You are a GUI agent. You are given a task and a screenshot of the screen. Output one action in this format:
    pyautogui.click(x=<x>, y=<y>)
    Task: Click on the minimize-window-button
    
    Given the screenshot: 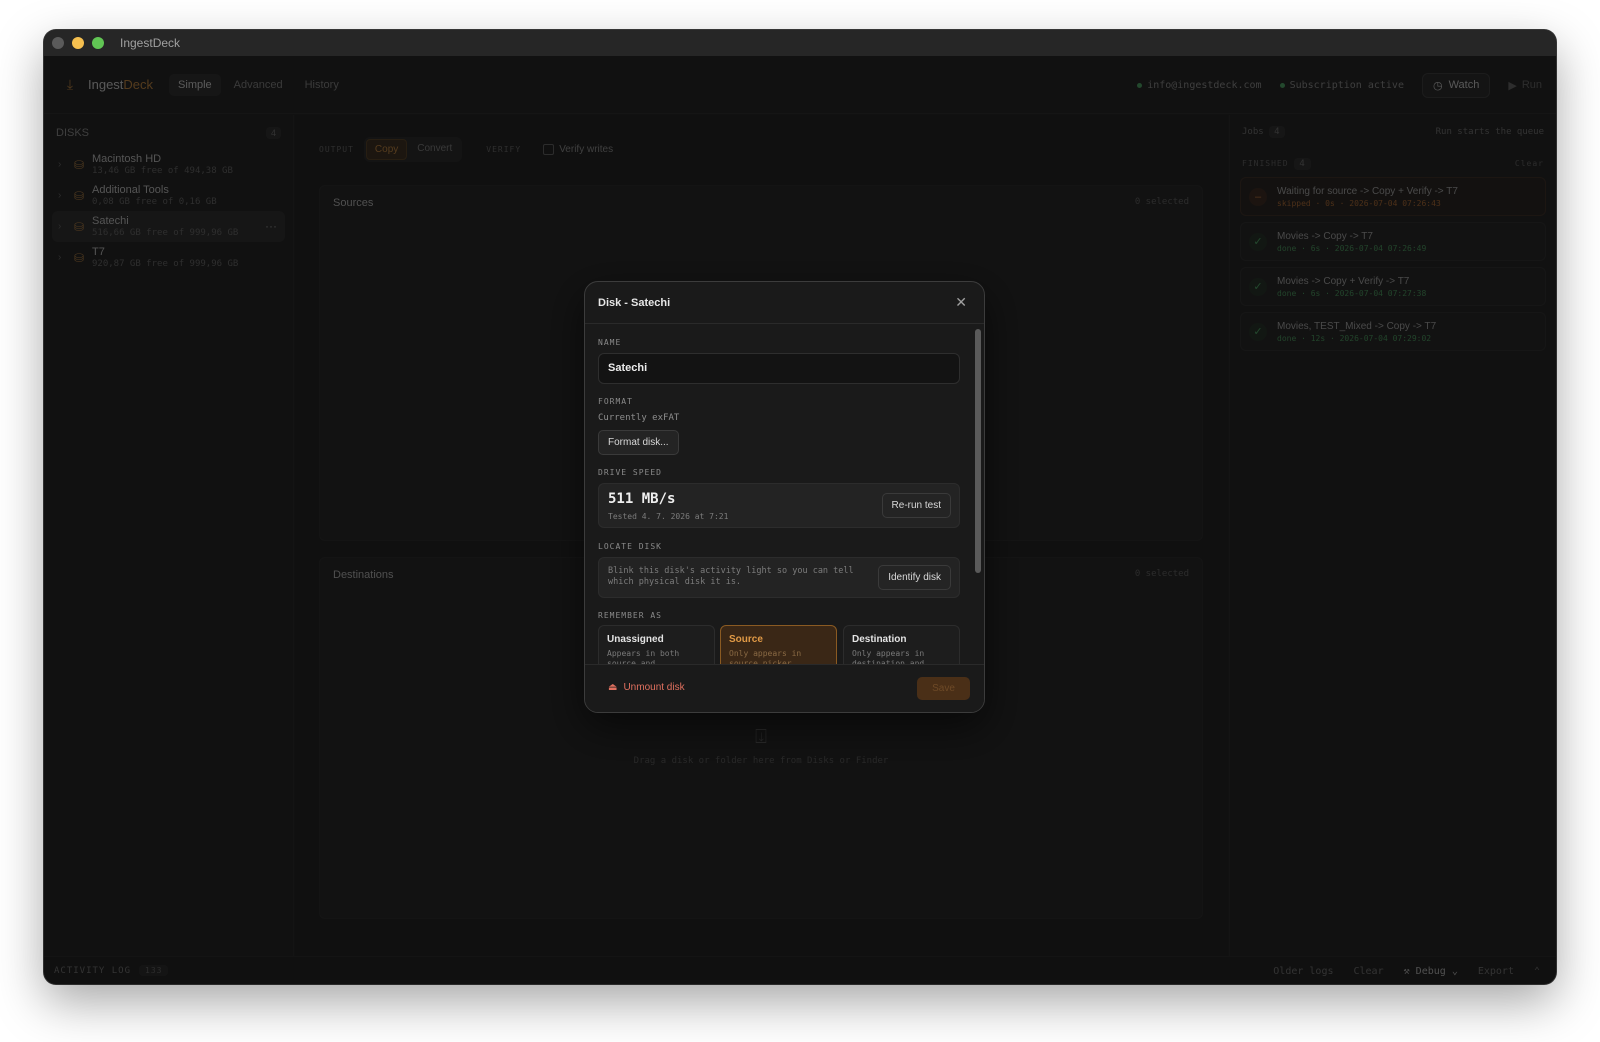 What is the action you would take?
    pyautogui.click(x=78, y=43)
    